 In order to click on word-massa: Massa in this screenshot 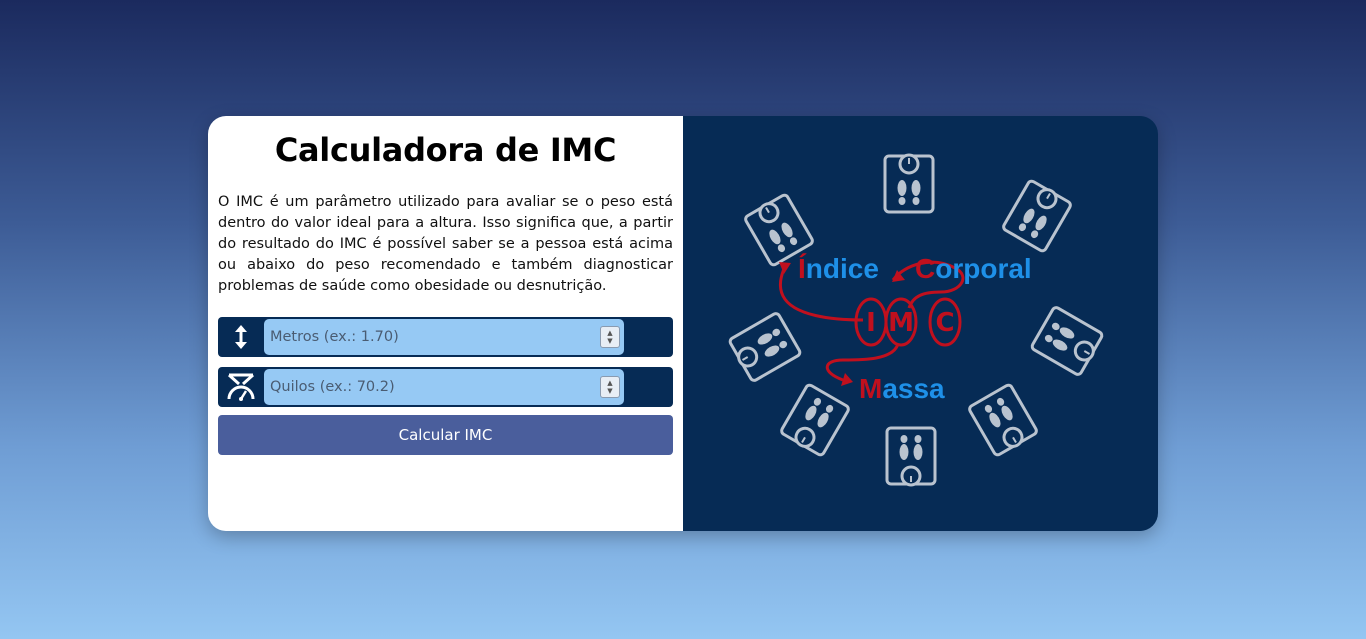, I will do `click(902, 388)`.